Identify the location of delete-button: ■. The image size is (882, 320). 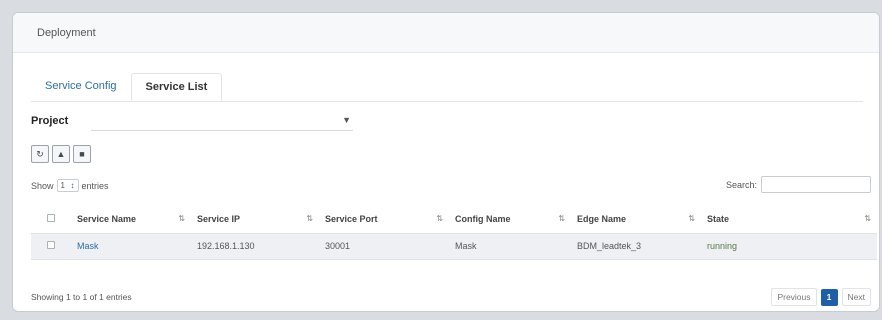
(82, 154).